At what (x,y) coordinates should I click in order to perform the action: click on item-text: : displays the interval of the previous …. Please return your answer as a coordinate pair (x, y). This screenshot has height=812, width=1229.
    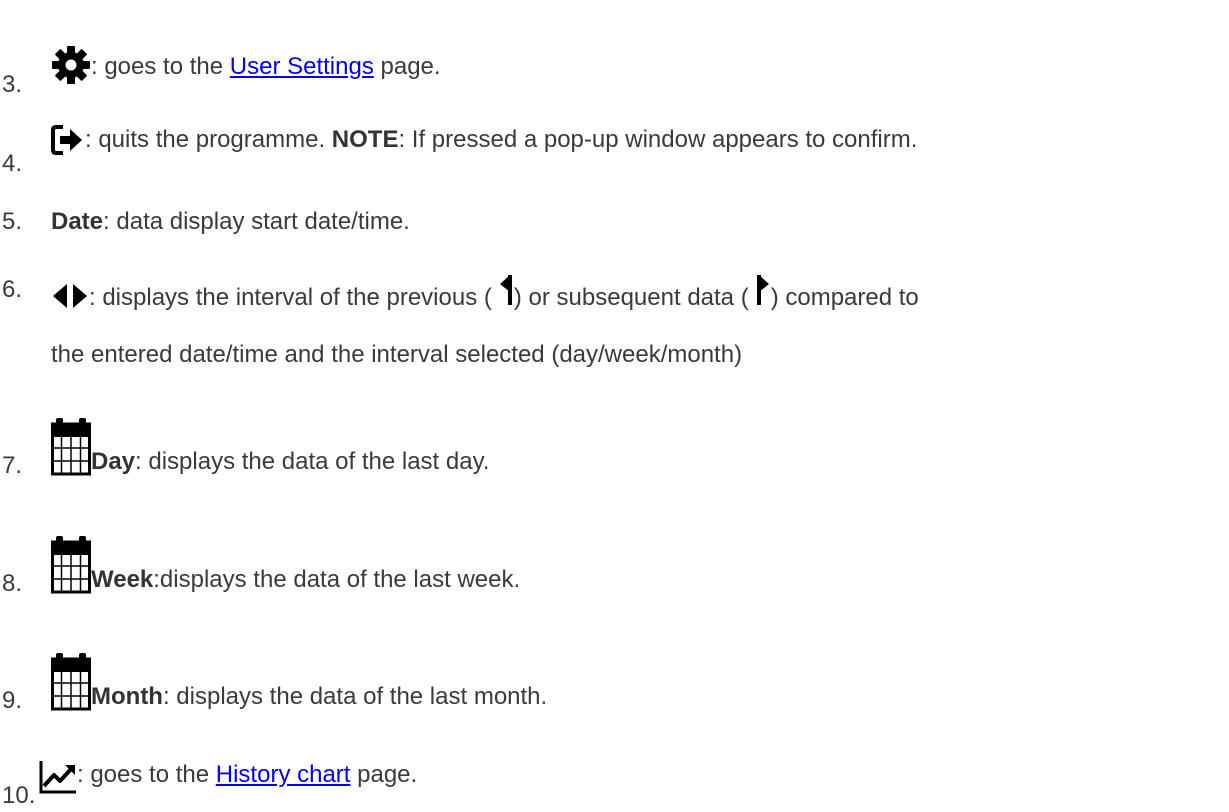
    Looking at the image, I should click on (290, 297).